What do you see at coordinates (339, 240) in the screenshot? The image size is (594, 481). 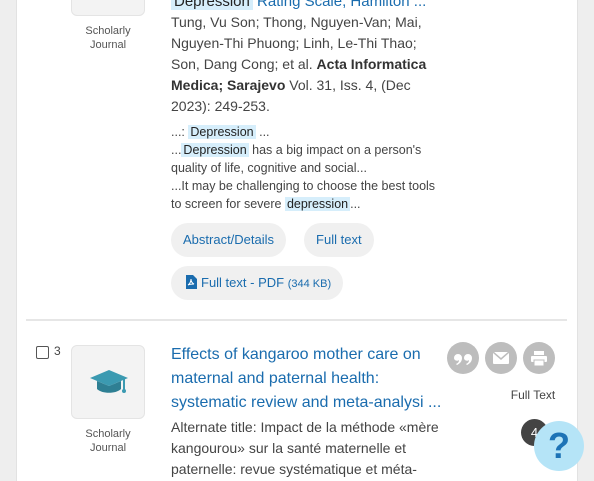 I see `full-text-link: Full text` at bounding box center [339, 240].